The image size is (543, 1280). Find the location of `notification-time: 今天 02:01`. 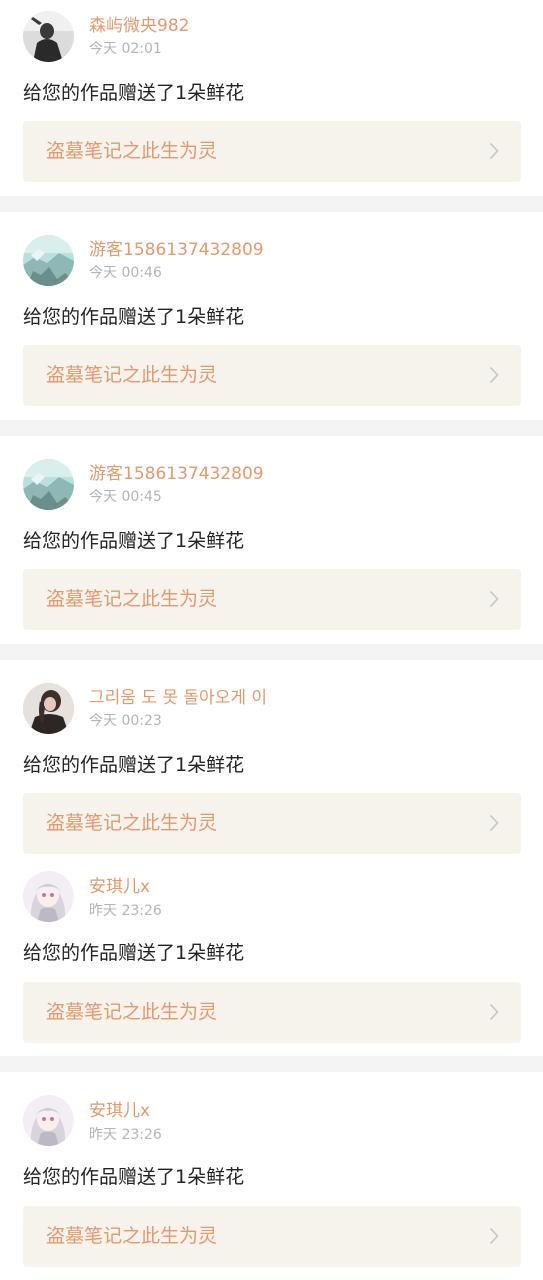

notification-time: 今天 02:01 is located at coordinates (125, 49).